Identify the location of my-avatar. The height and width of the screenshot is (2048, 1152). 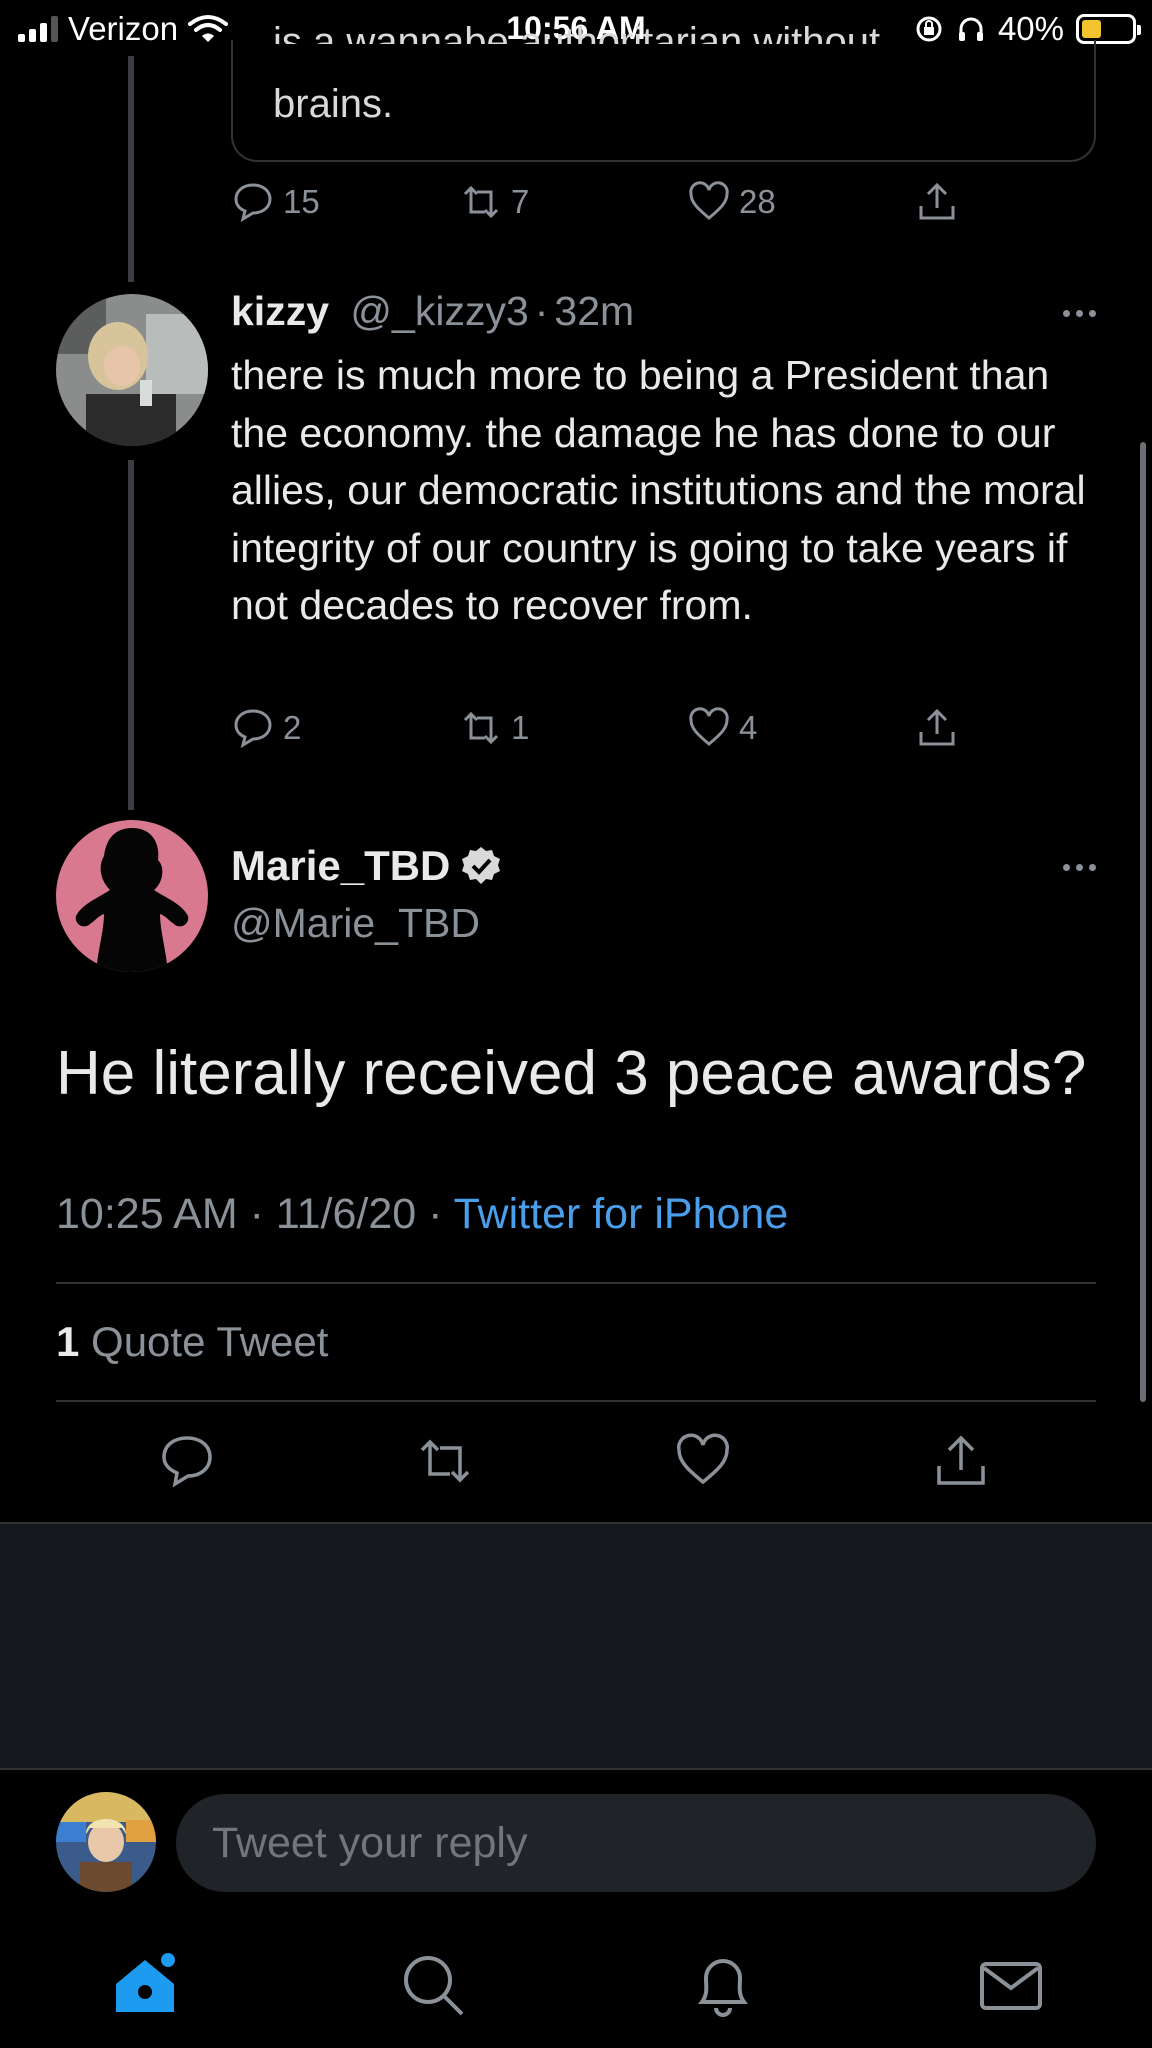
(106, 1842).